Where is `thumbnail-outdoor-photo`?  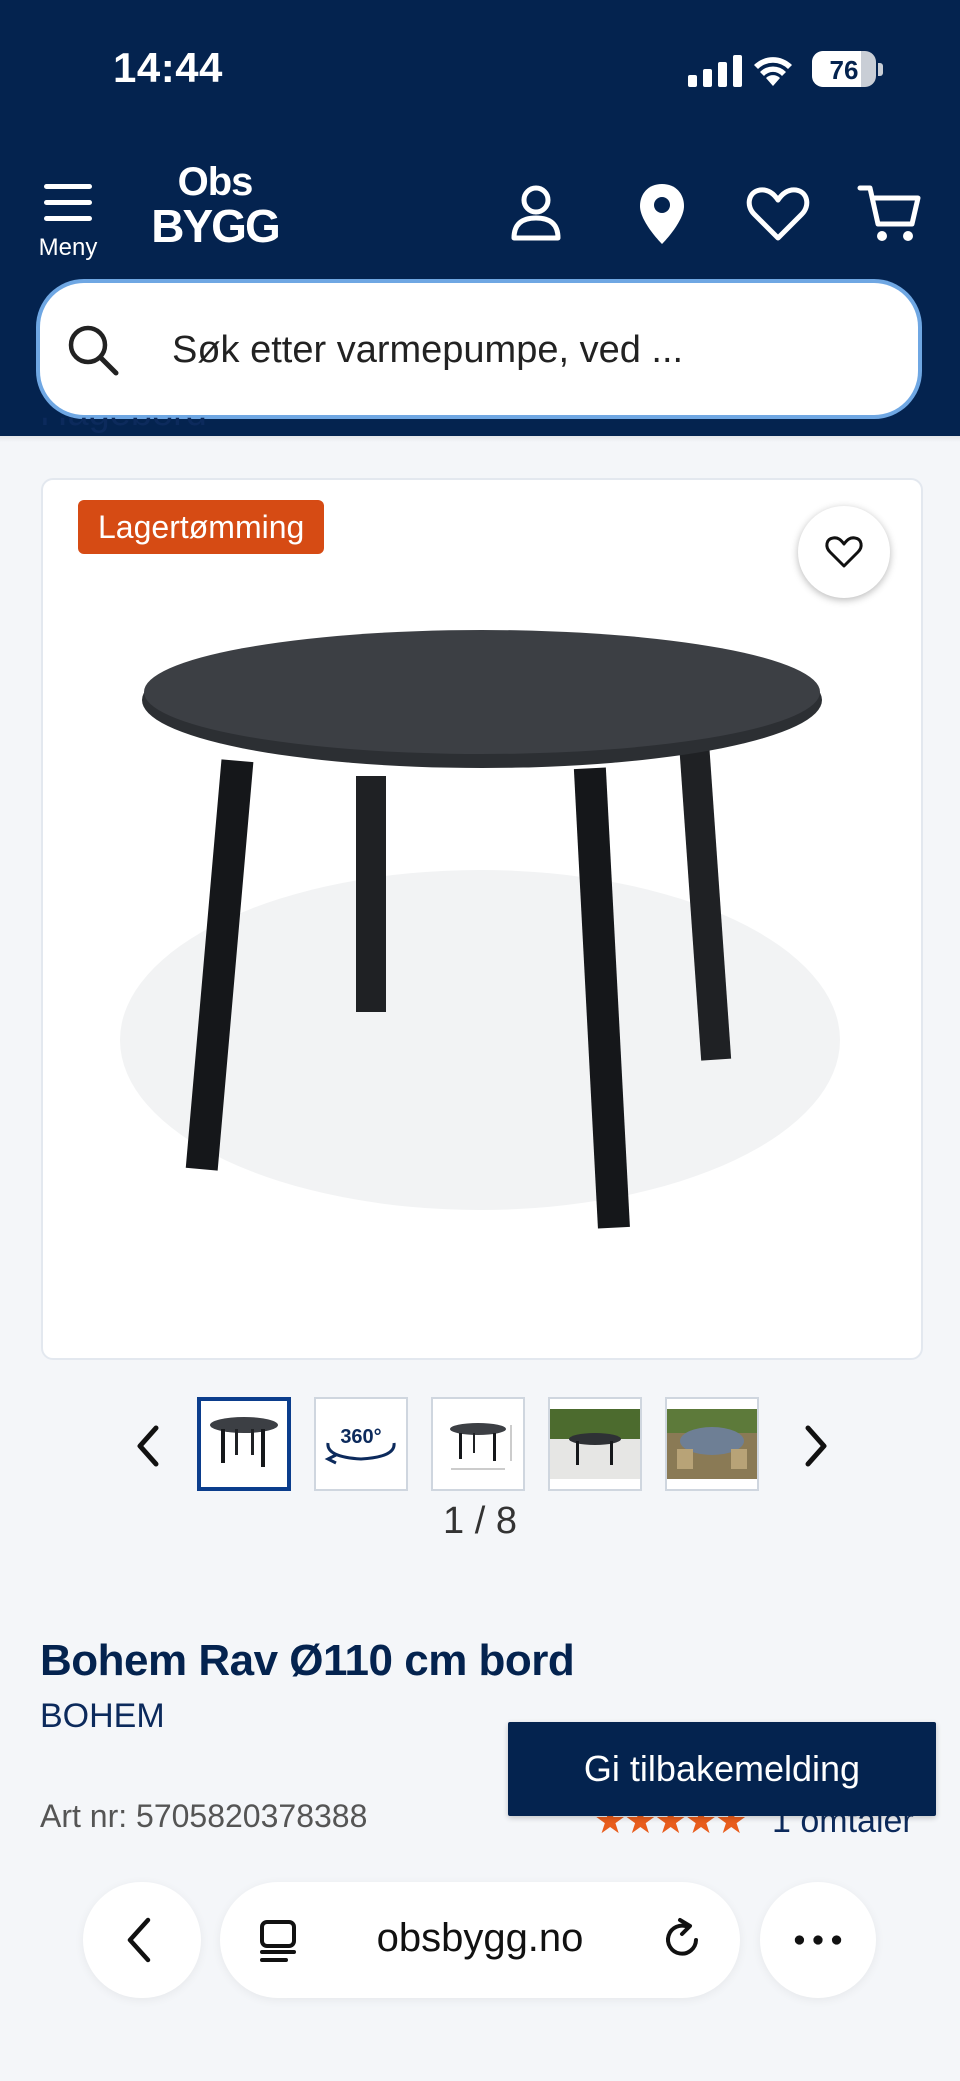 thumbnail-outdoor-photo is located at coordinates (595, 1444).